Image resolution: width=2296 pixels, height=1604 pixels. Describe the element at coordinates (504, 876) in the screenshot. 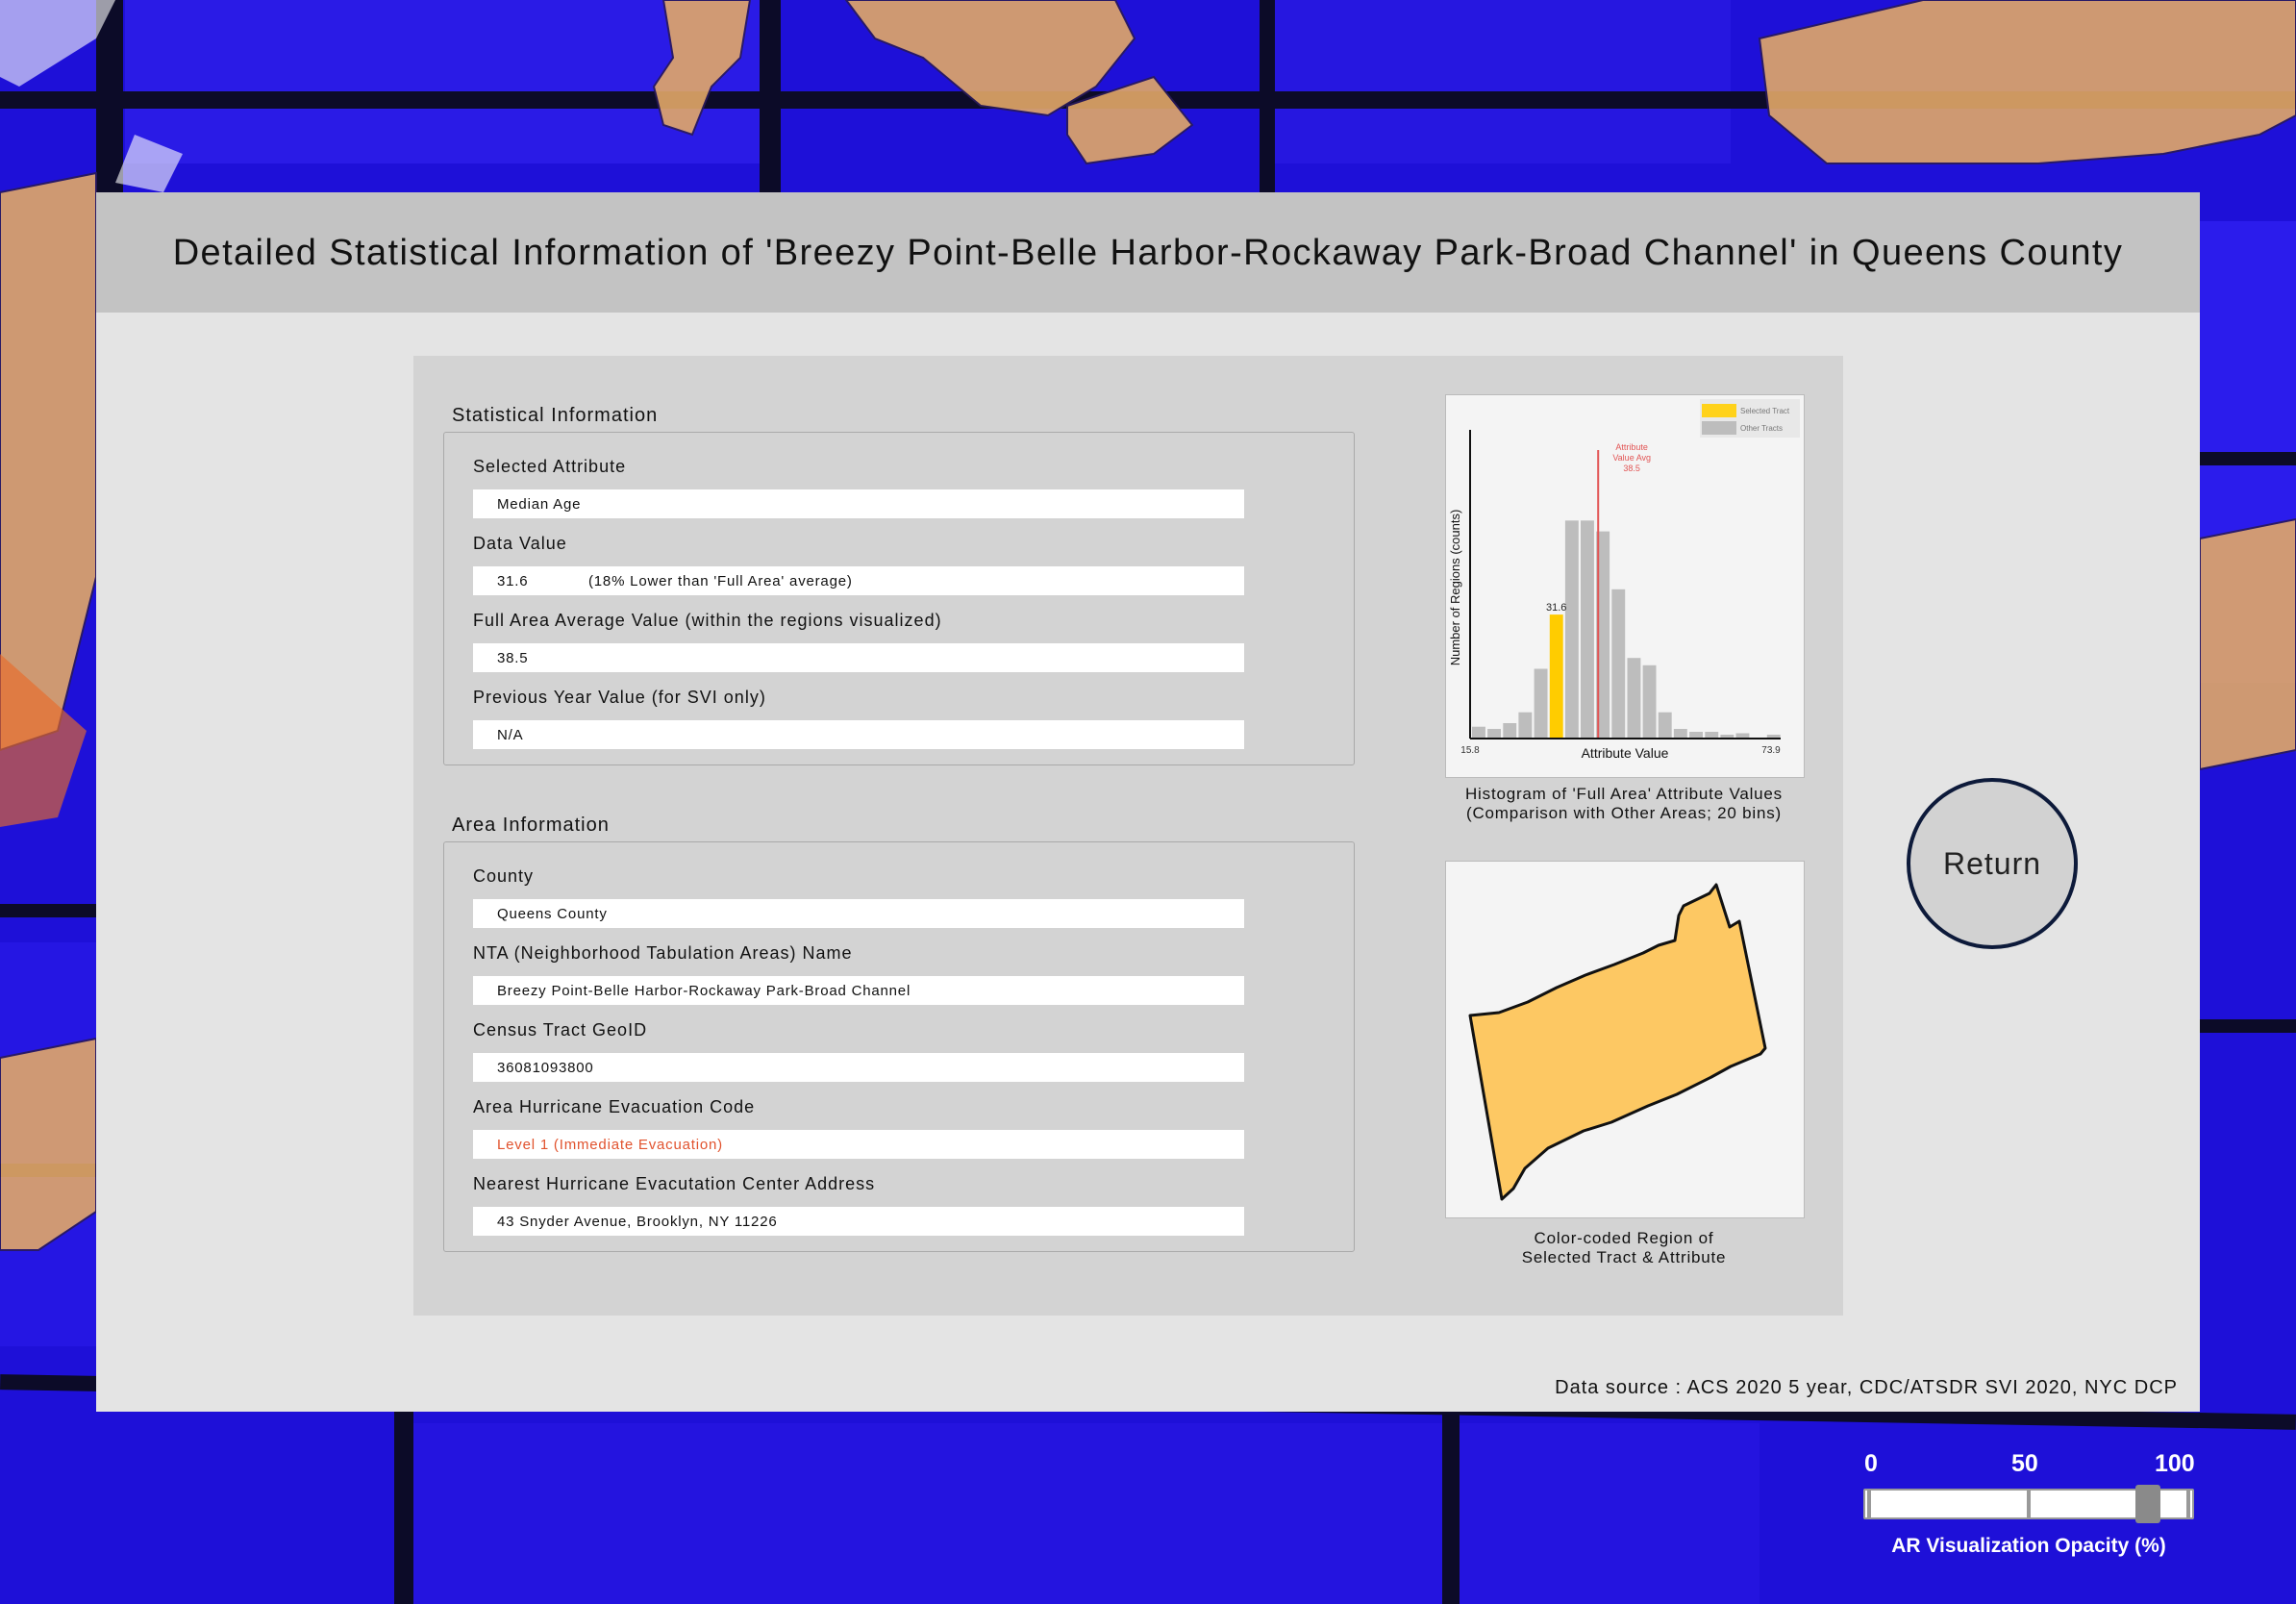

I see `county-label: County` at that location.